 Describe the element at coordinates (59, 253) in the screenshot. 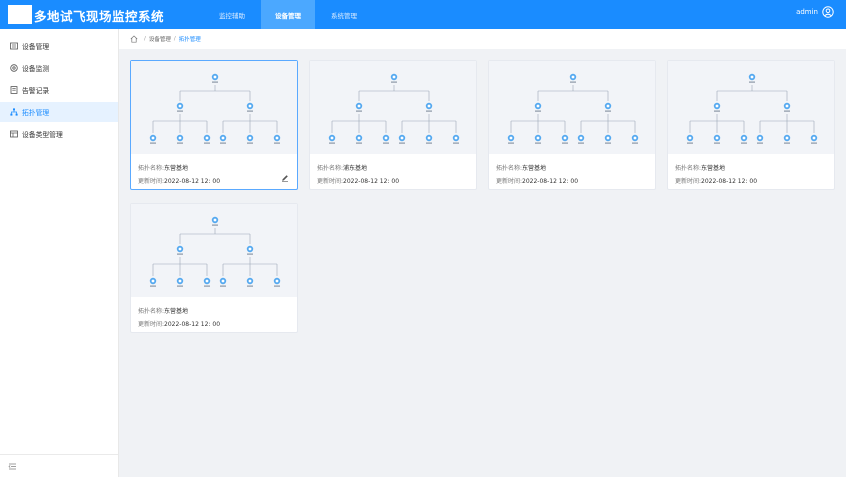

I see `sidebar: 设备管理 设备监测 告警记录 拓扑管理 设备类型管理` at that location.